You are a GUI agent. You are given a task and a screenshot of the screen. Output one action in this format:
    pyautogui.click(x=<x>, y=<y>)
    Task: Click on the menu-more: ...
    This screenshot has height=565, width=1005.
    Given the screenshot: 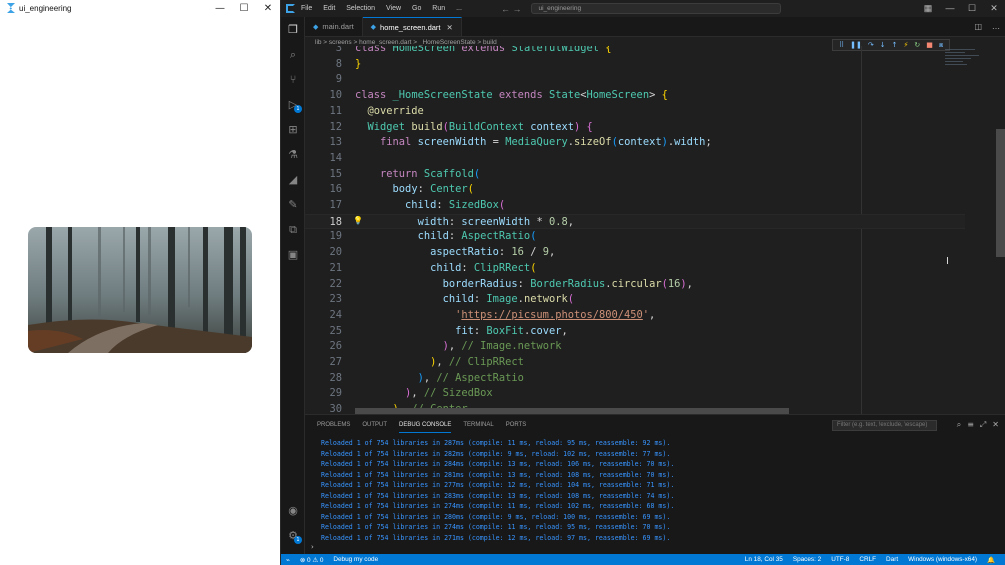 What is the action you would take?
    pyautogui.click(x=459, y=8)
    